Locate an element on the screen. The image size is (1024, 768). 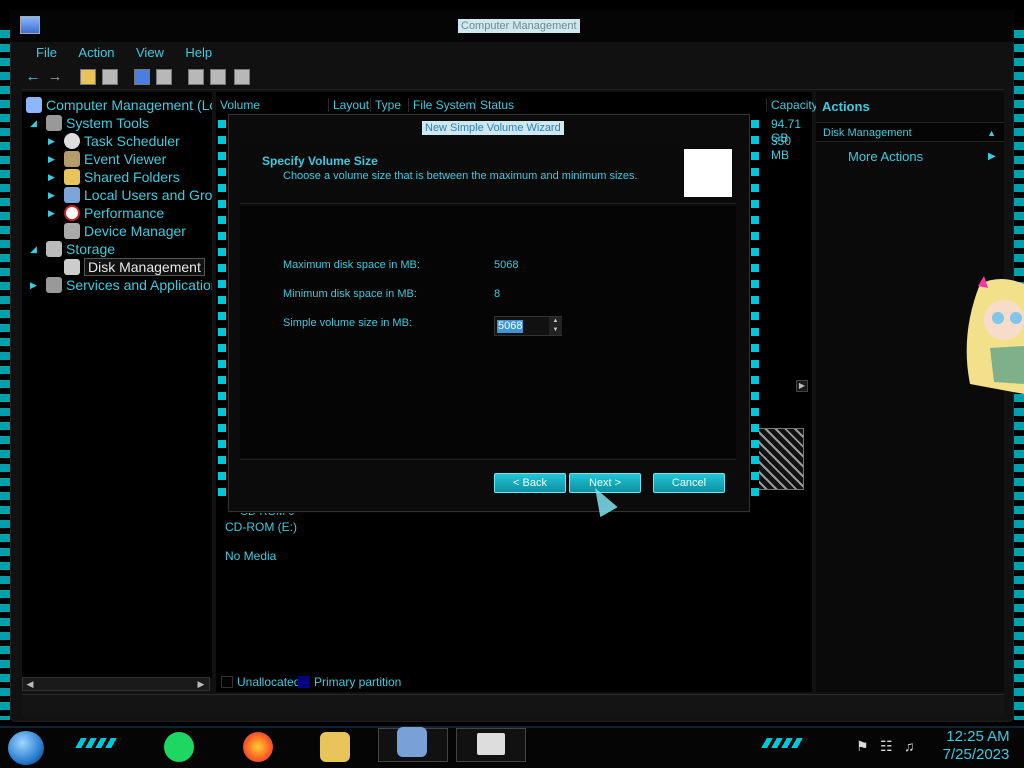
column-type: Type is located at coordinates (385, 105).